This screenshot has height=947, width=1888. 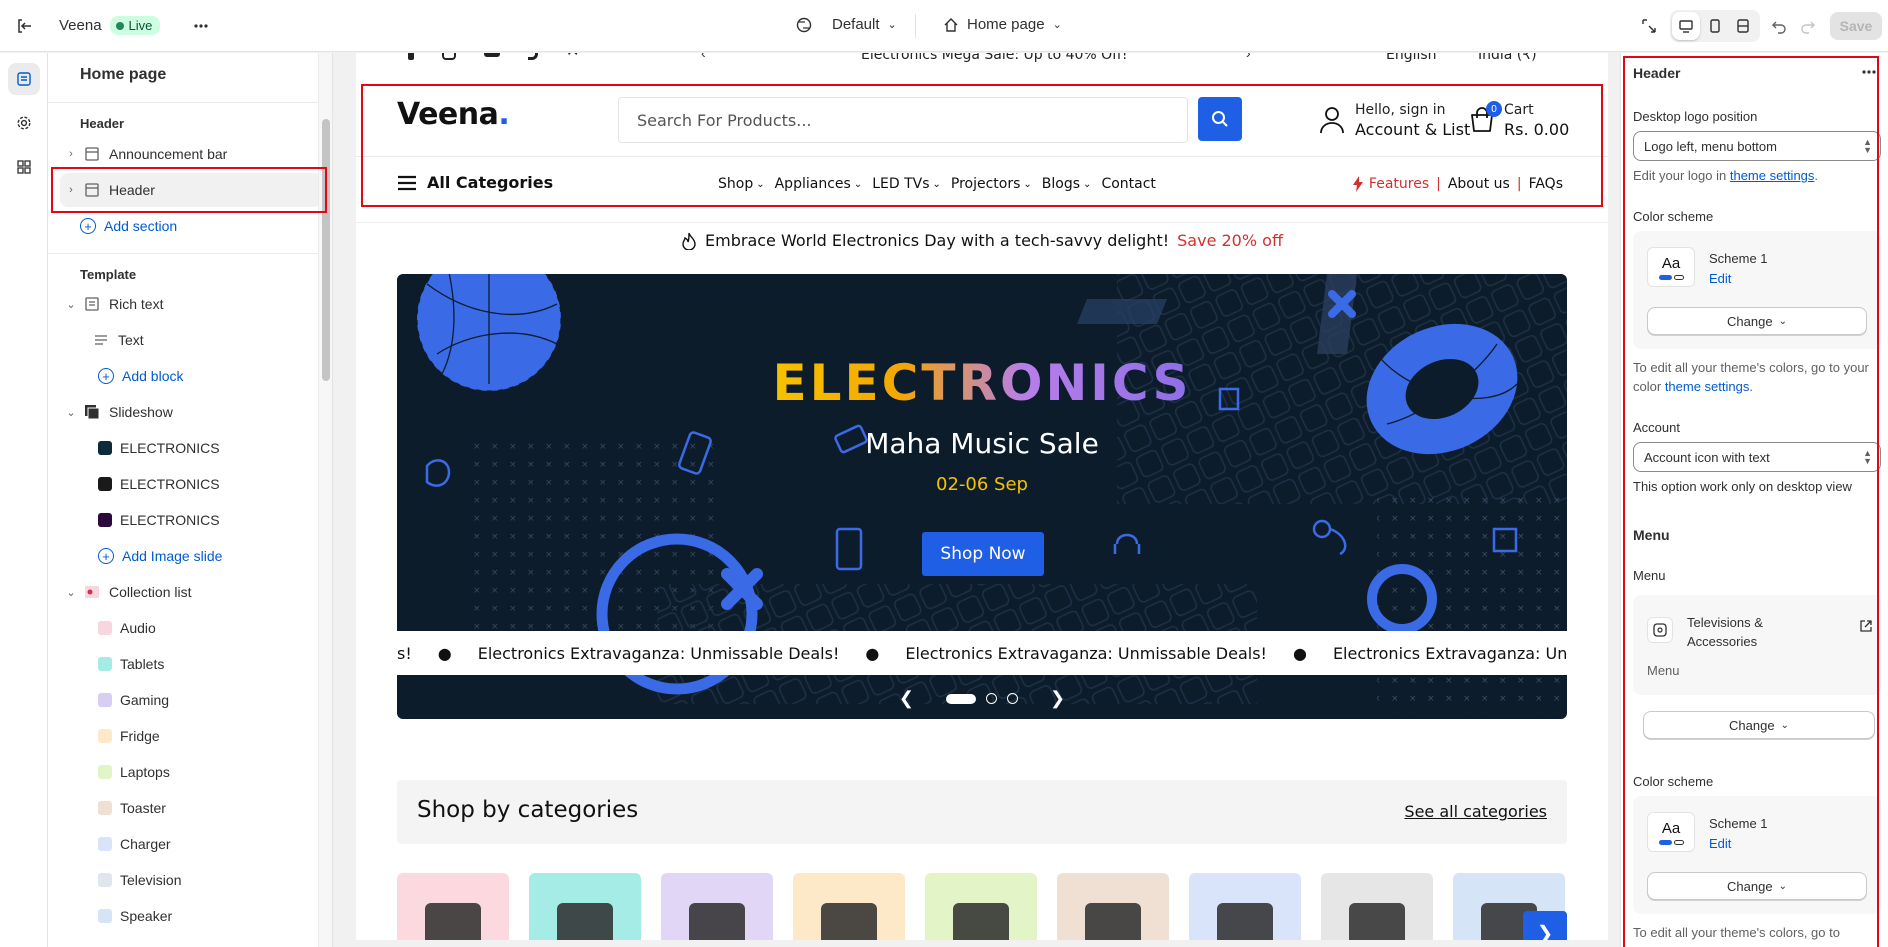 I want to click on exit-icon, so click(x=24, y=26).